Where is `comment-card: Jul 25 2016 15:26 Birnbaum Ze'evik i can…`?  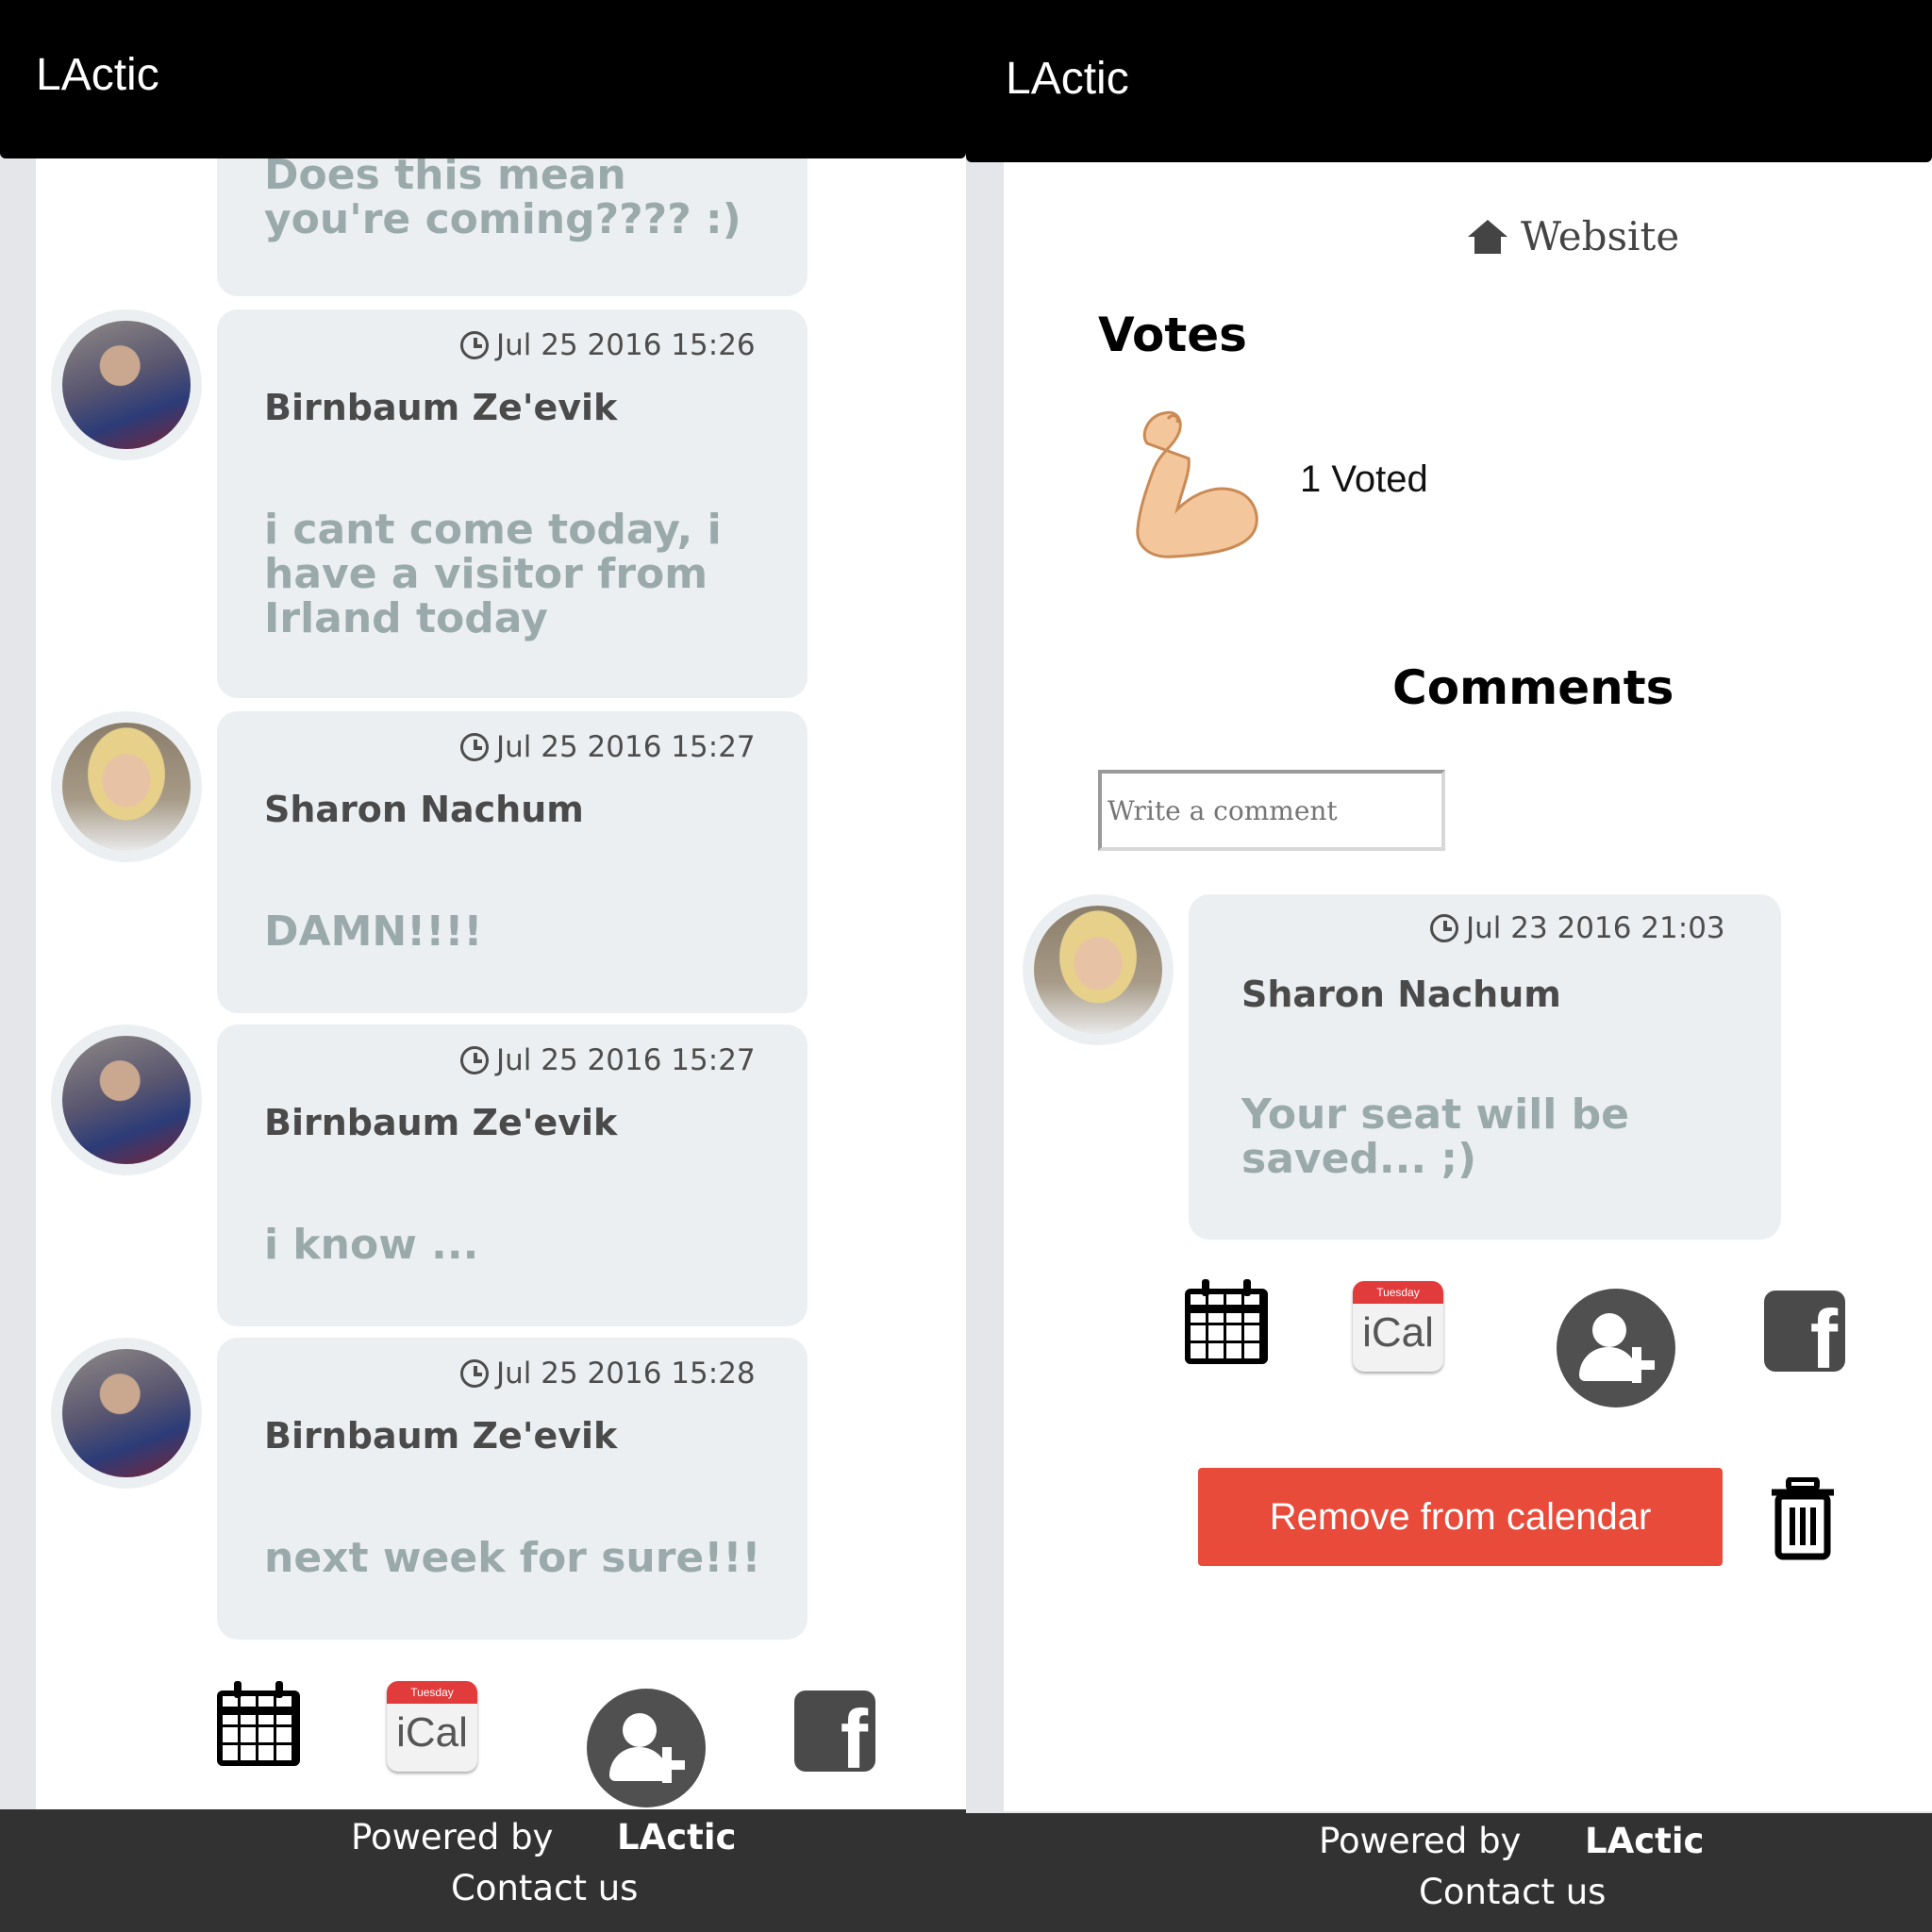 comment-card: Jul 25 2016 15:26 Birnbaum Ze'evik i can… is located at coordinates (512, 504).